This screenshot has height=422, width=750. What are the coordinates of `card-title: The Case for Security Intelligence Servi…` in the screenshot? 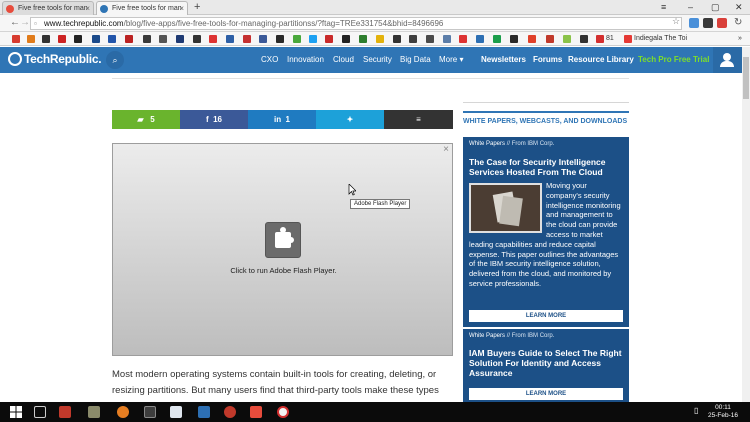 It's located at (546, 167).